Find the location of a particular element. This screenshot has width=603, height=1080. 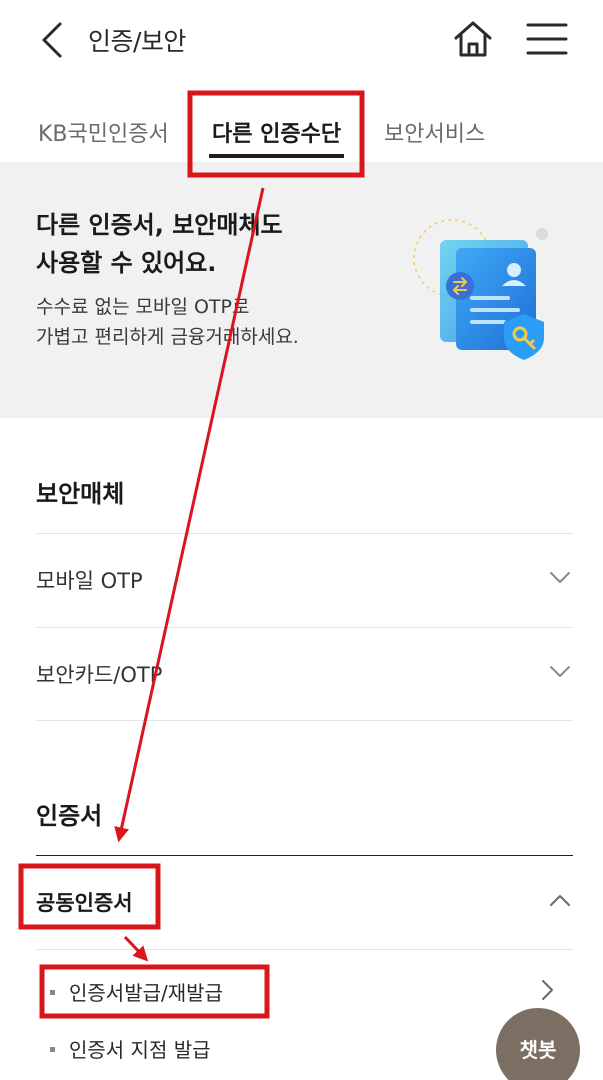

banner-desc-line2: 가볍고 편리하게 금융거래하세요. is located at coordinates (167, 337).